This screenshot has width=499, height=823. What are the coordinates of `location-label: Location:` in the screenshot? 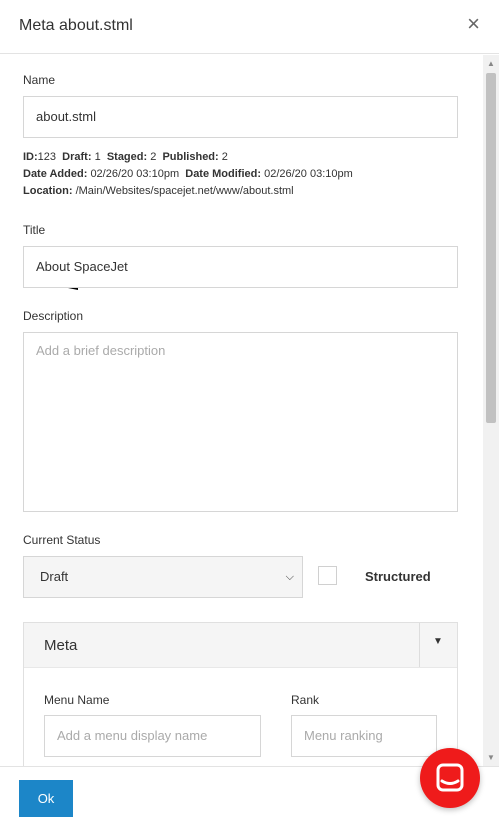 It's located at (48, 191).